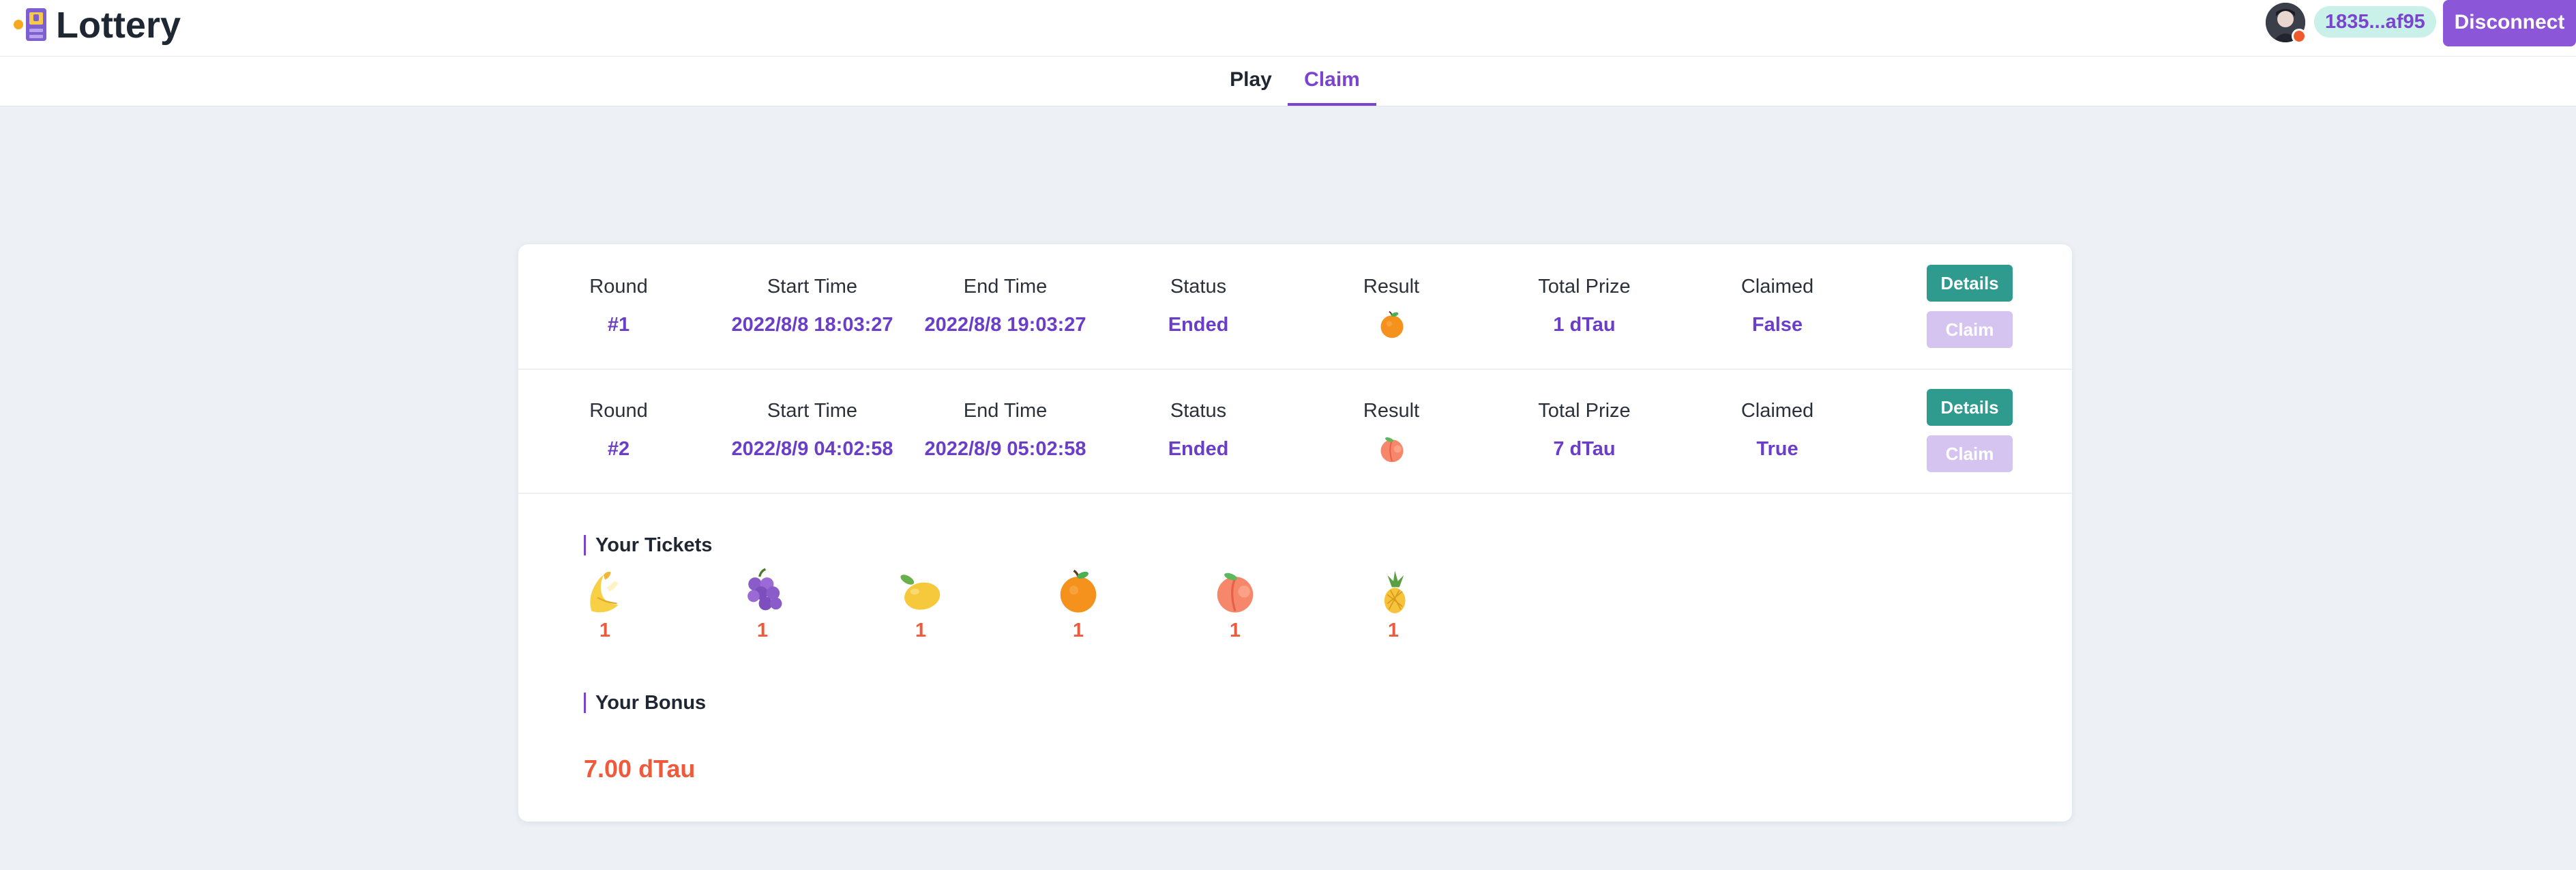 The width and height of the screenshot is (2576, 870). I want to click on end-time-value: 2022/8/8 19:03:27, so click(1005, 325).